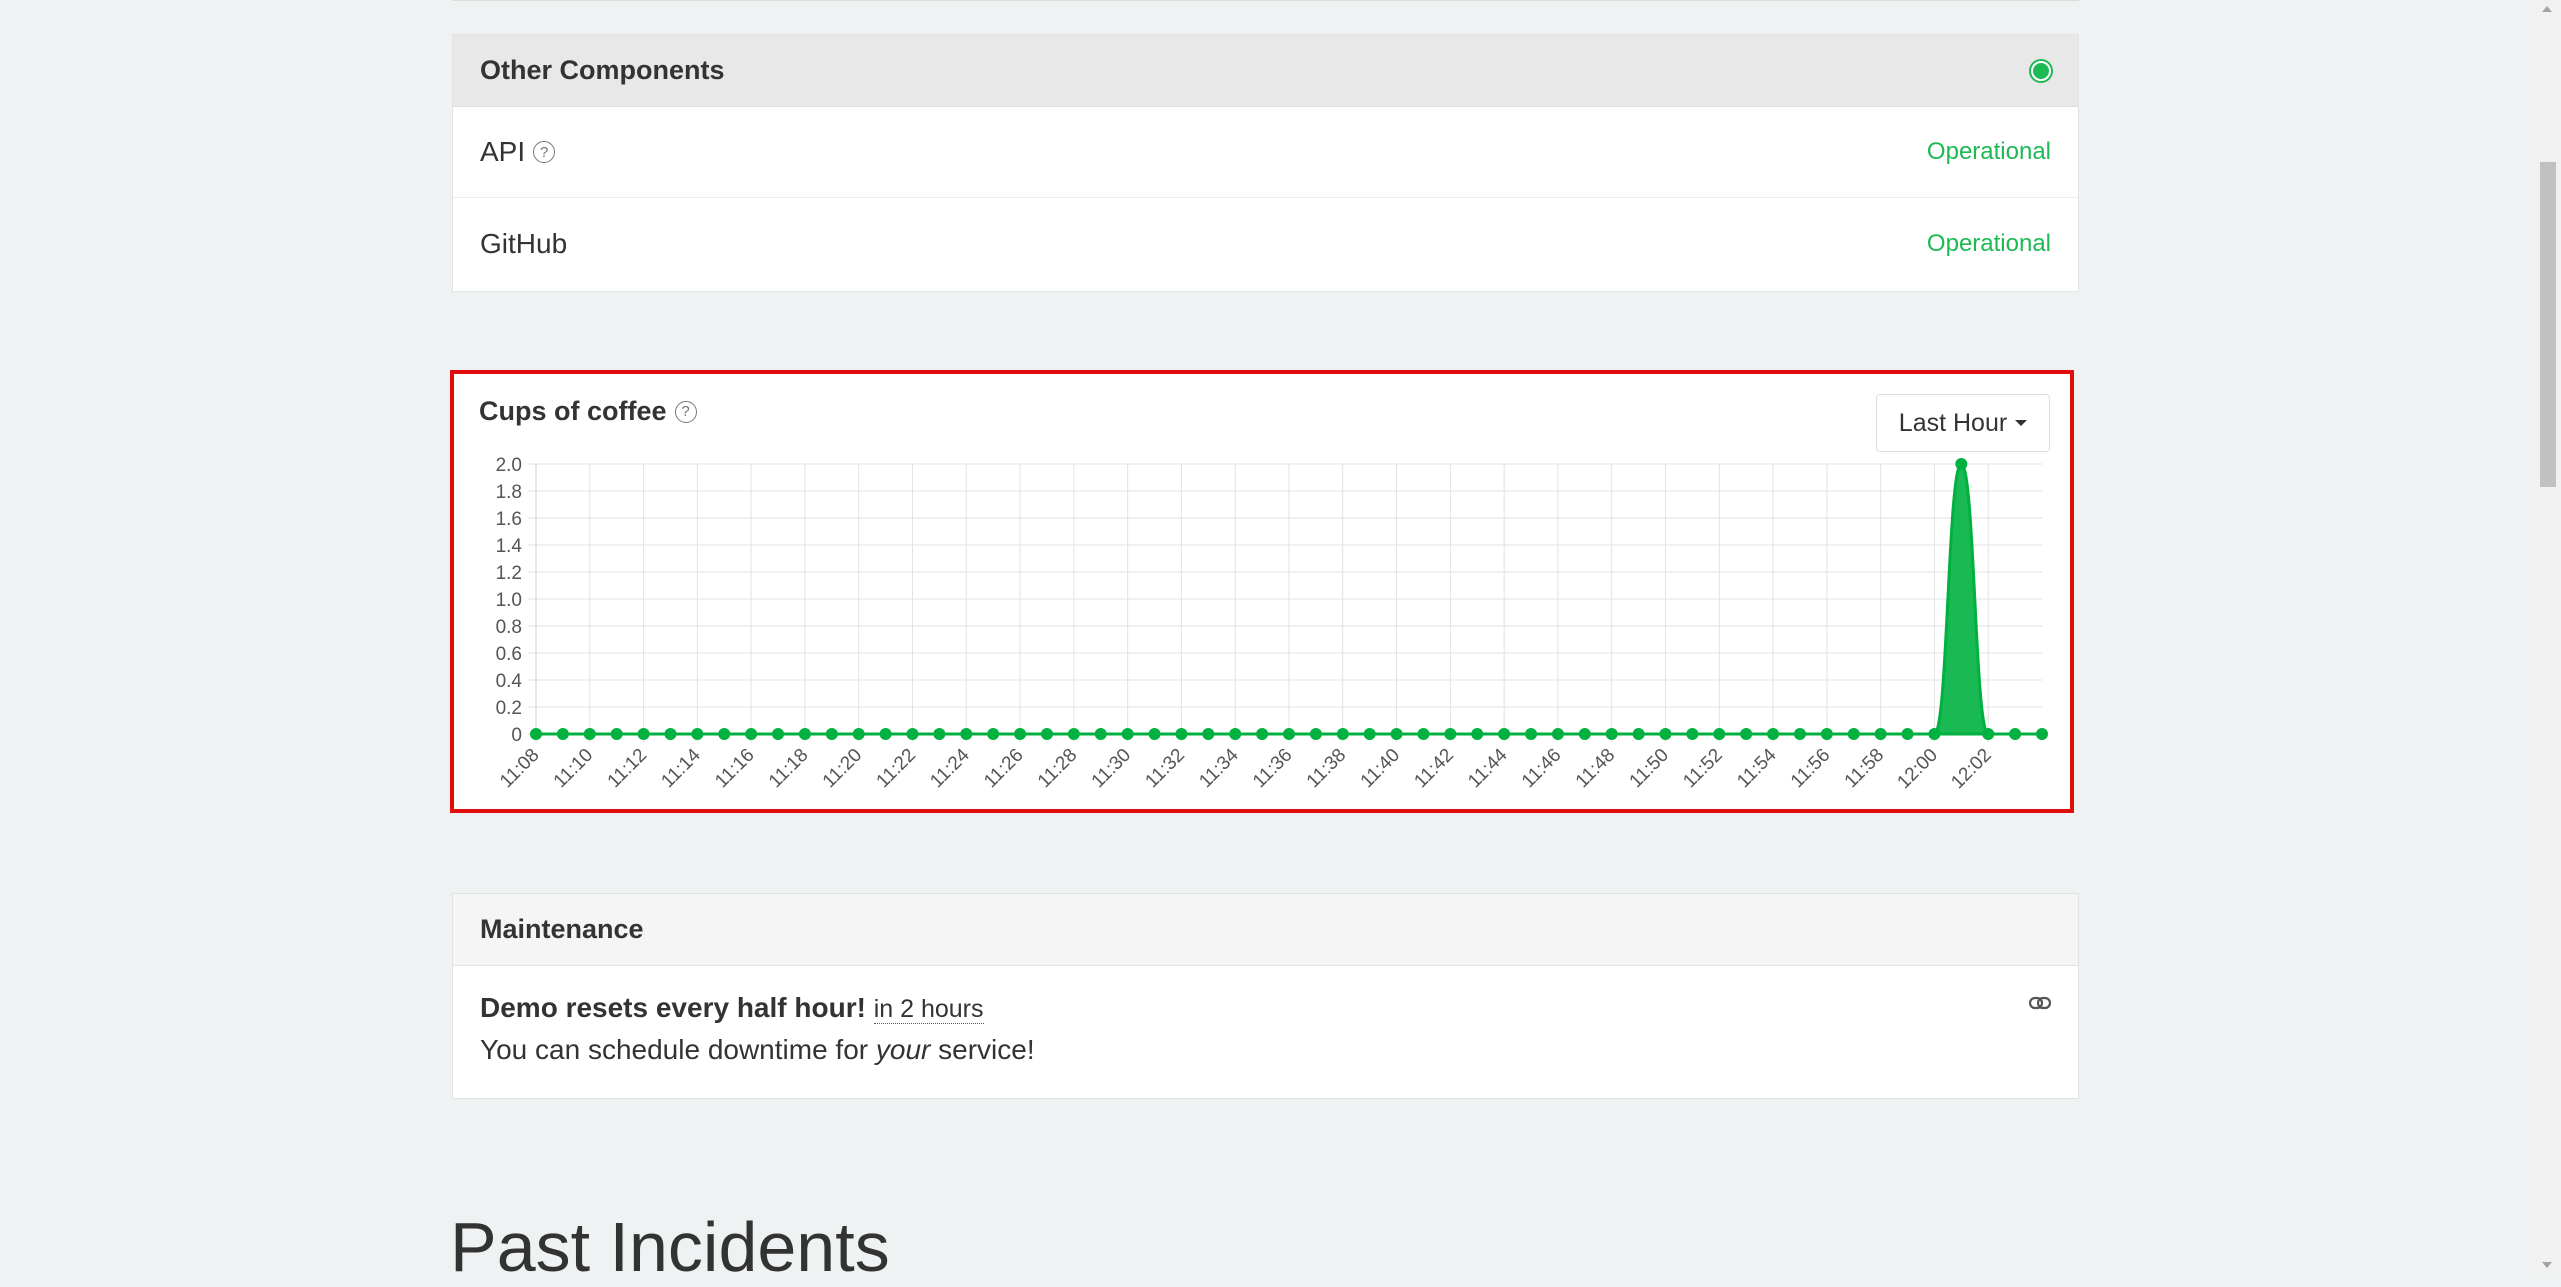 This screenshot has height=1287, width=2561. I want to click on maintenance-desc-after: service!, so click(982, 1049).